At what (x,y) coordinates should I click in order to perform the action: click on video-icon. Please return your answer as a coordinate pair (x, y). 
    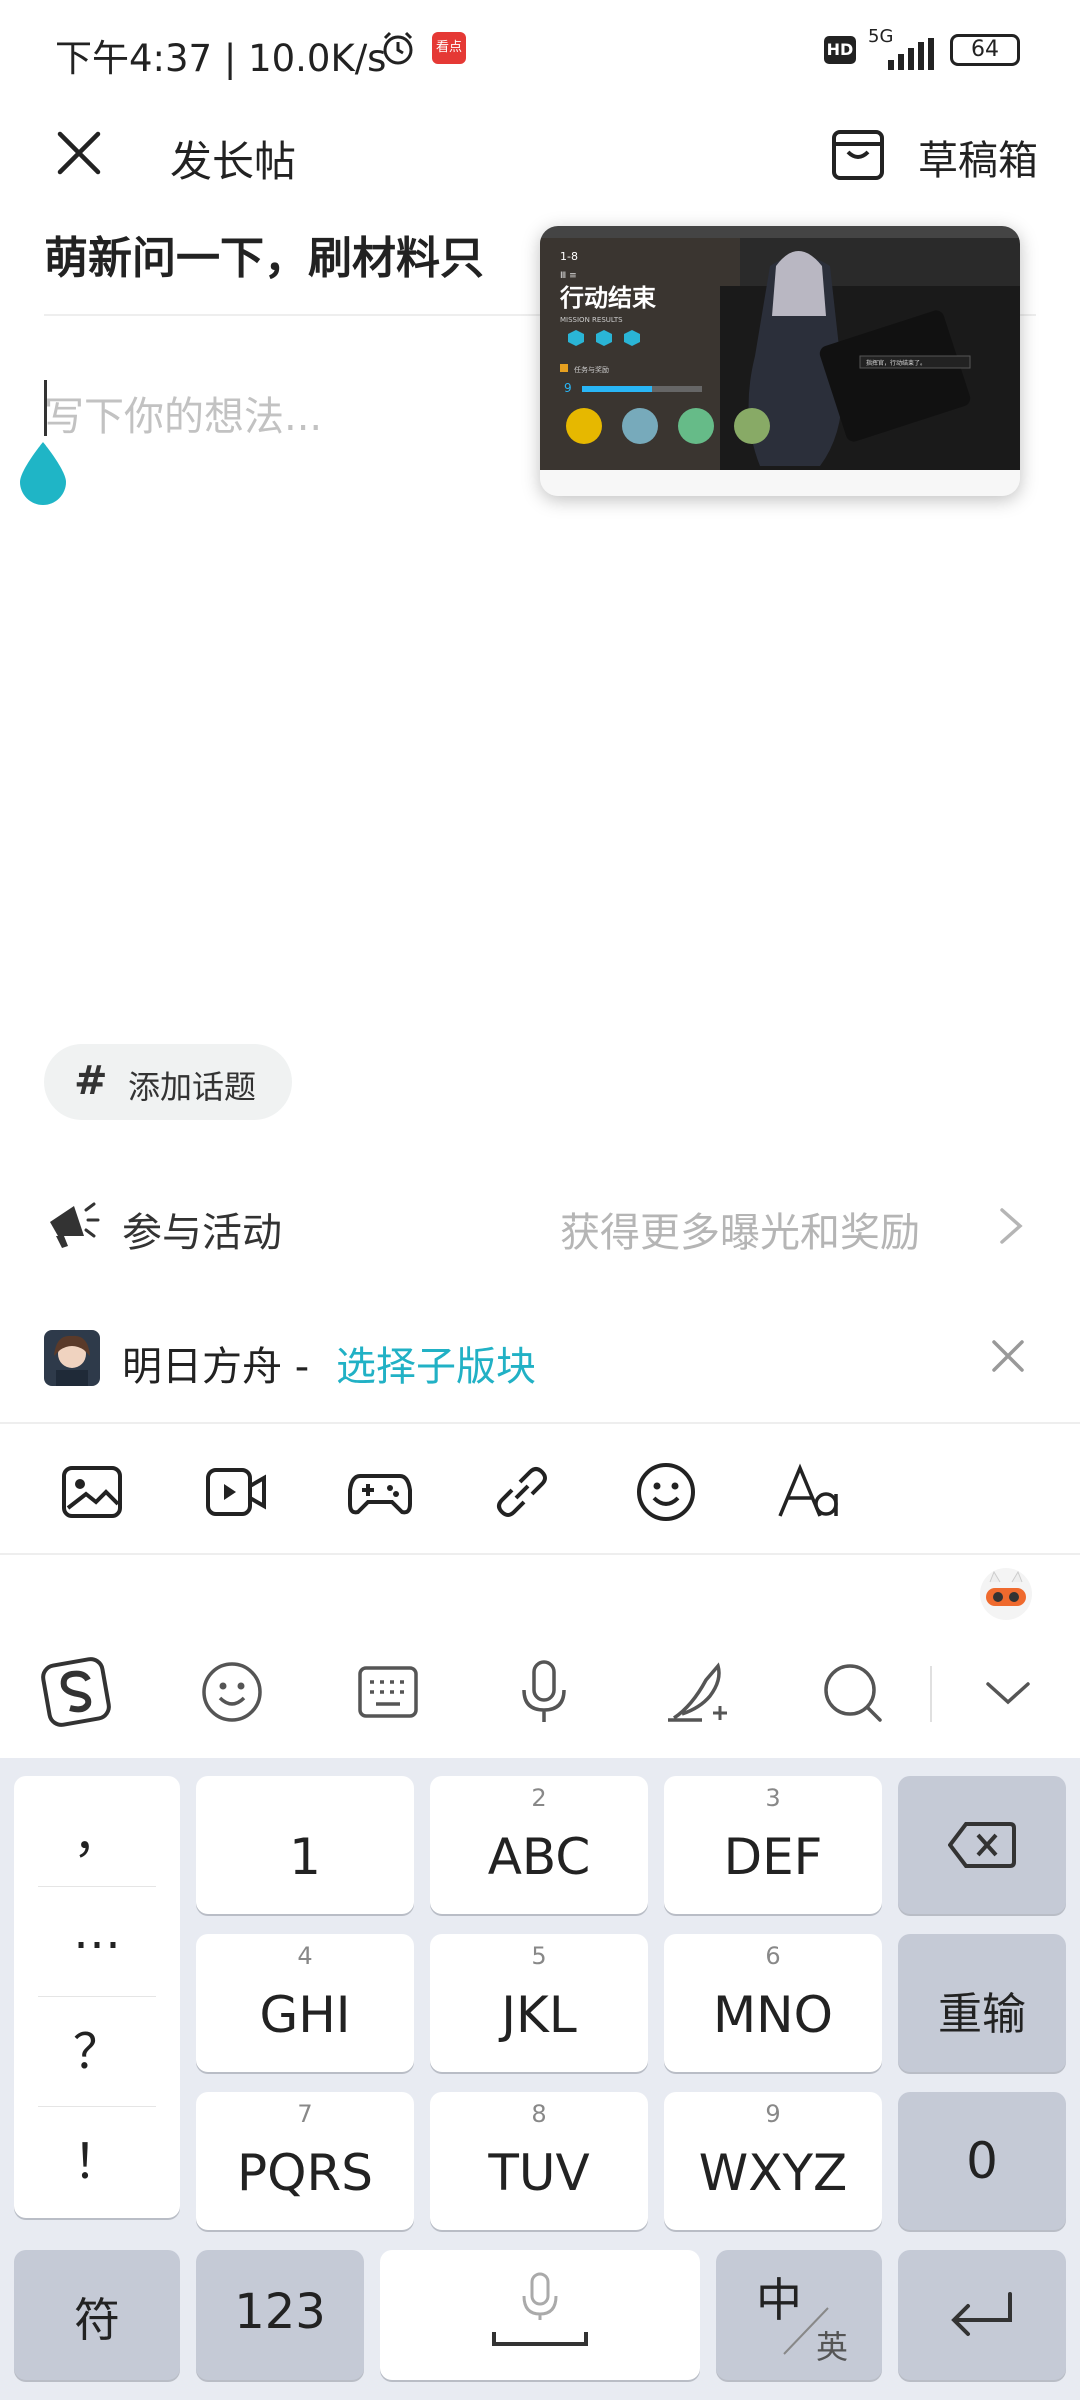
    Looking at the image, I should click on (236, 1492).